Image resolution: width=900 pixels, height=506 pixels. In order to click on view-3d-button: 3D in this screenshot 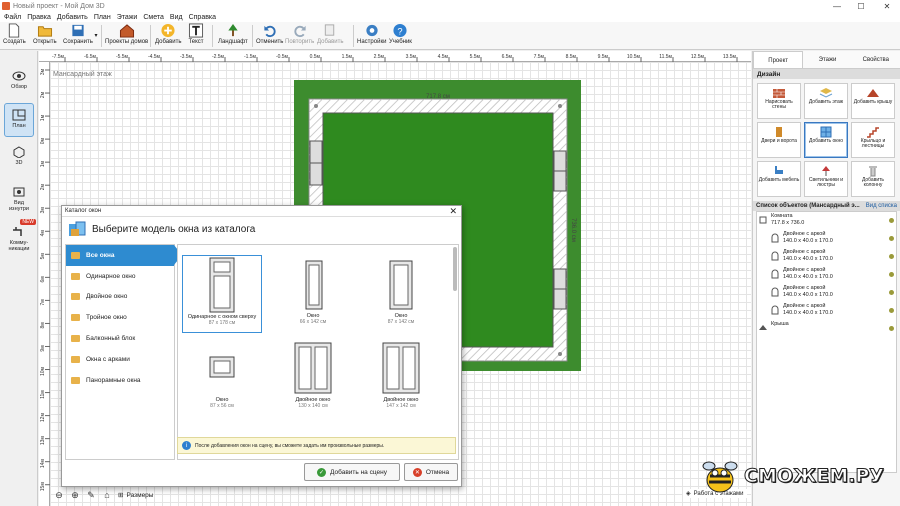, I will do `click(19, 158)`.